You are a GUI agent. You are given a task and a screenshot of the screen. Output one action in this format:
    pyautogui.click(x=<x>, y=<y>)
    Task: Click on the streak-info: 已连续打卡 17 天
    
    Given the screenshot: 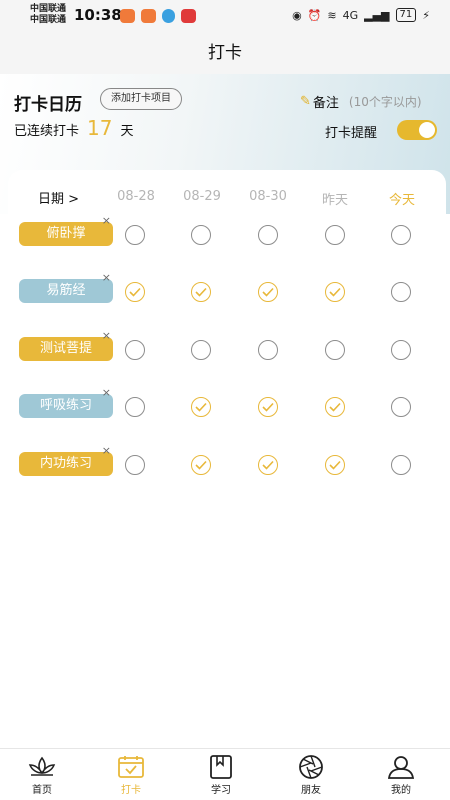 What is the action you would take?
    pyautogui.click(x=73, y=128)
    